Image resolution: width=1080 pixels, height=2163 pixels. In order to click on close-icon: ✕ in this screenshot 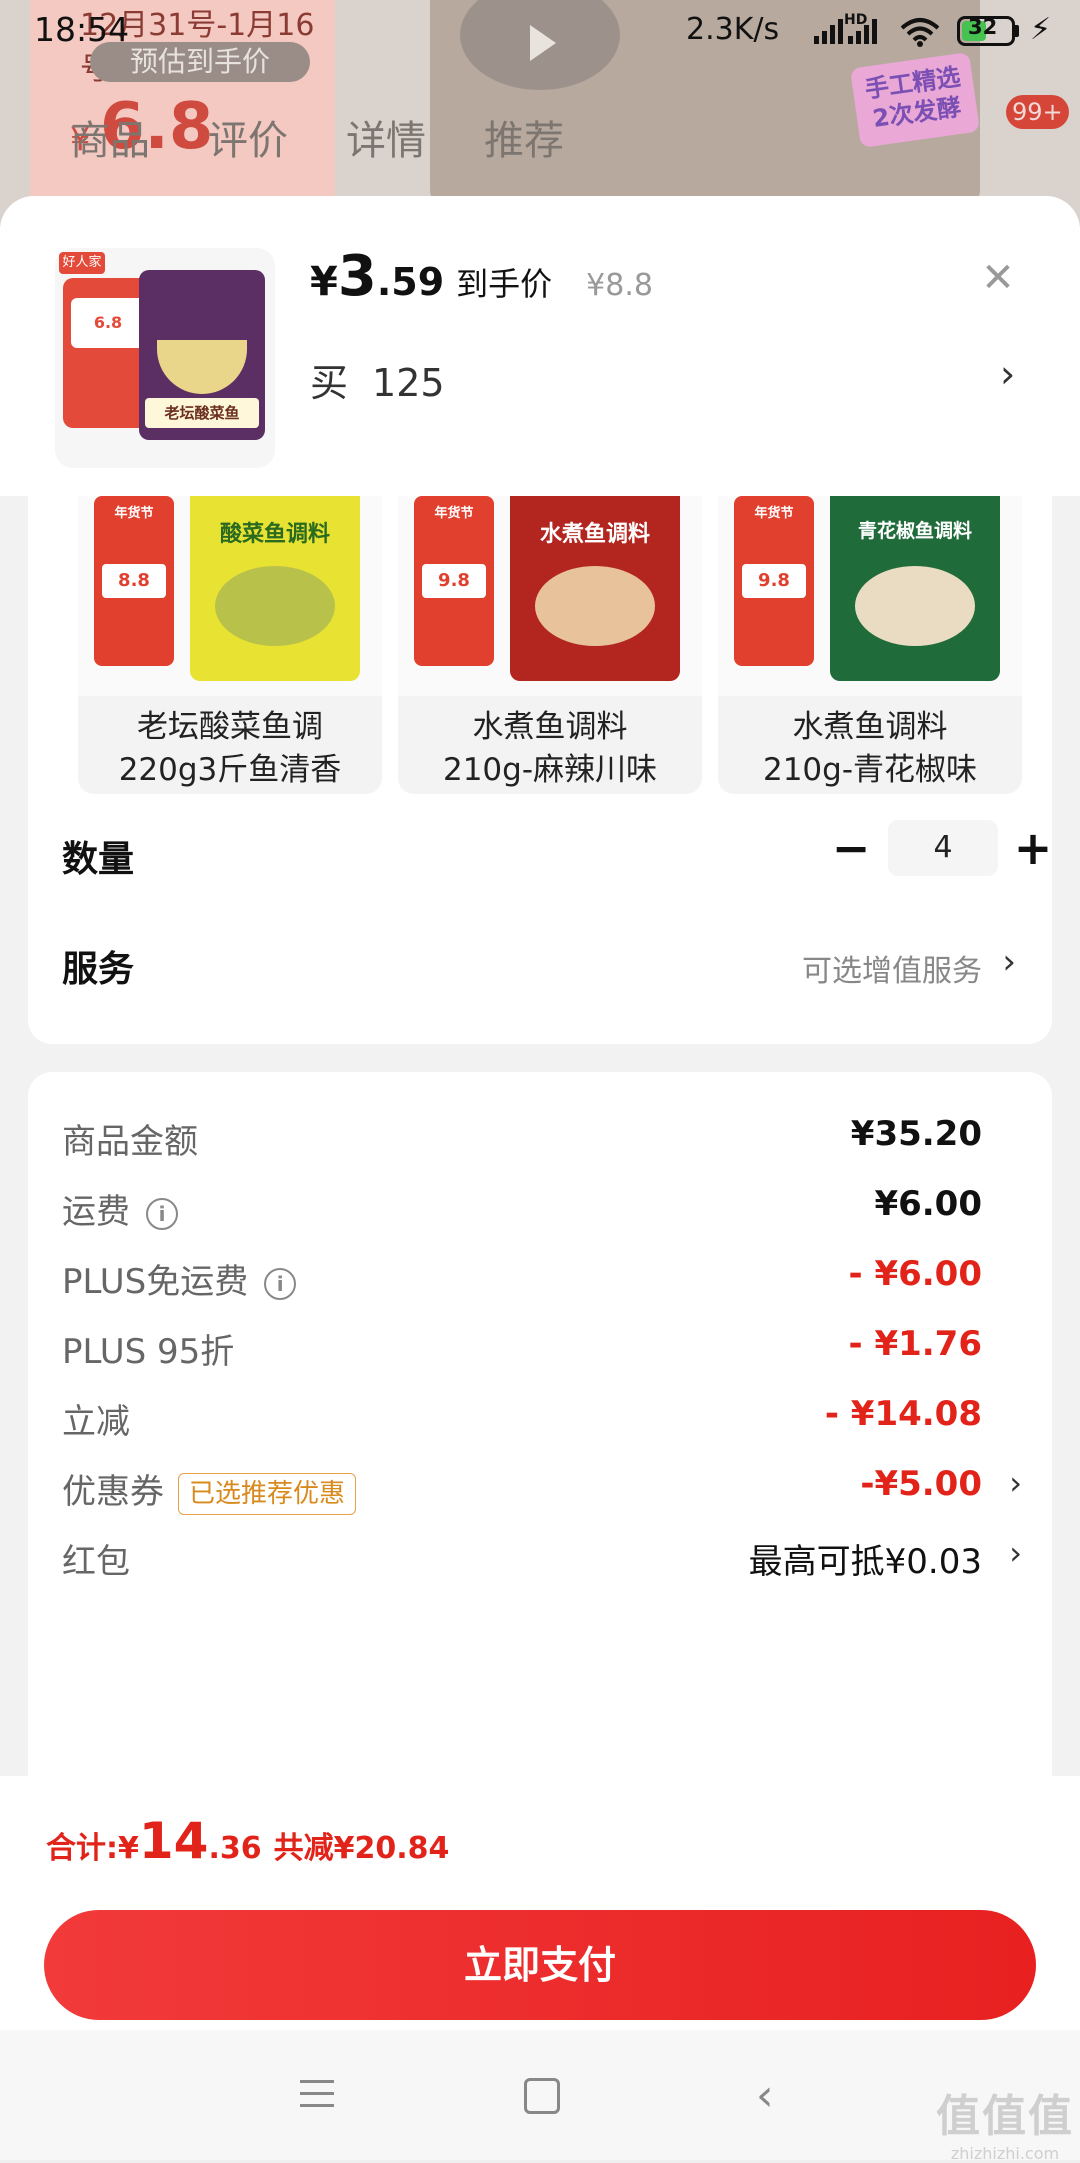, I will do `click(998, 278)`.